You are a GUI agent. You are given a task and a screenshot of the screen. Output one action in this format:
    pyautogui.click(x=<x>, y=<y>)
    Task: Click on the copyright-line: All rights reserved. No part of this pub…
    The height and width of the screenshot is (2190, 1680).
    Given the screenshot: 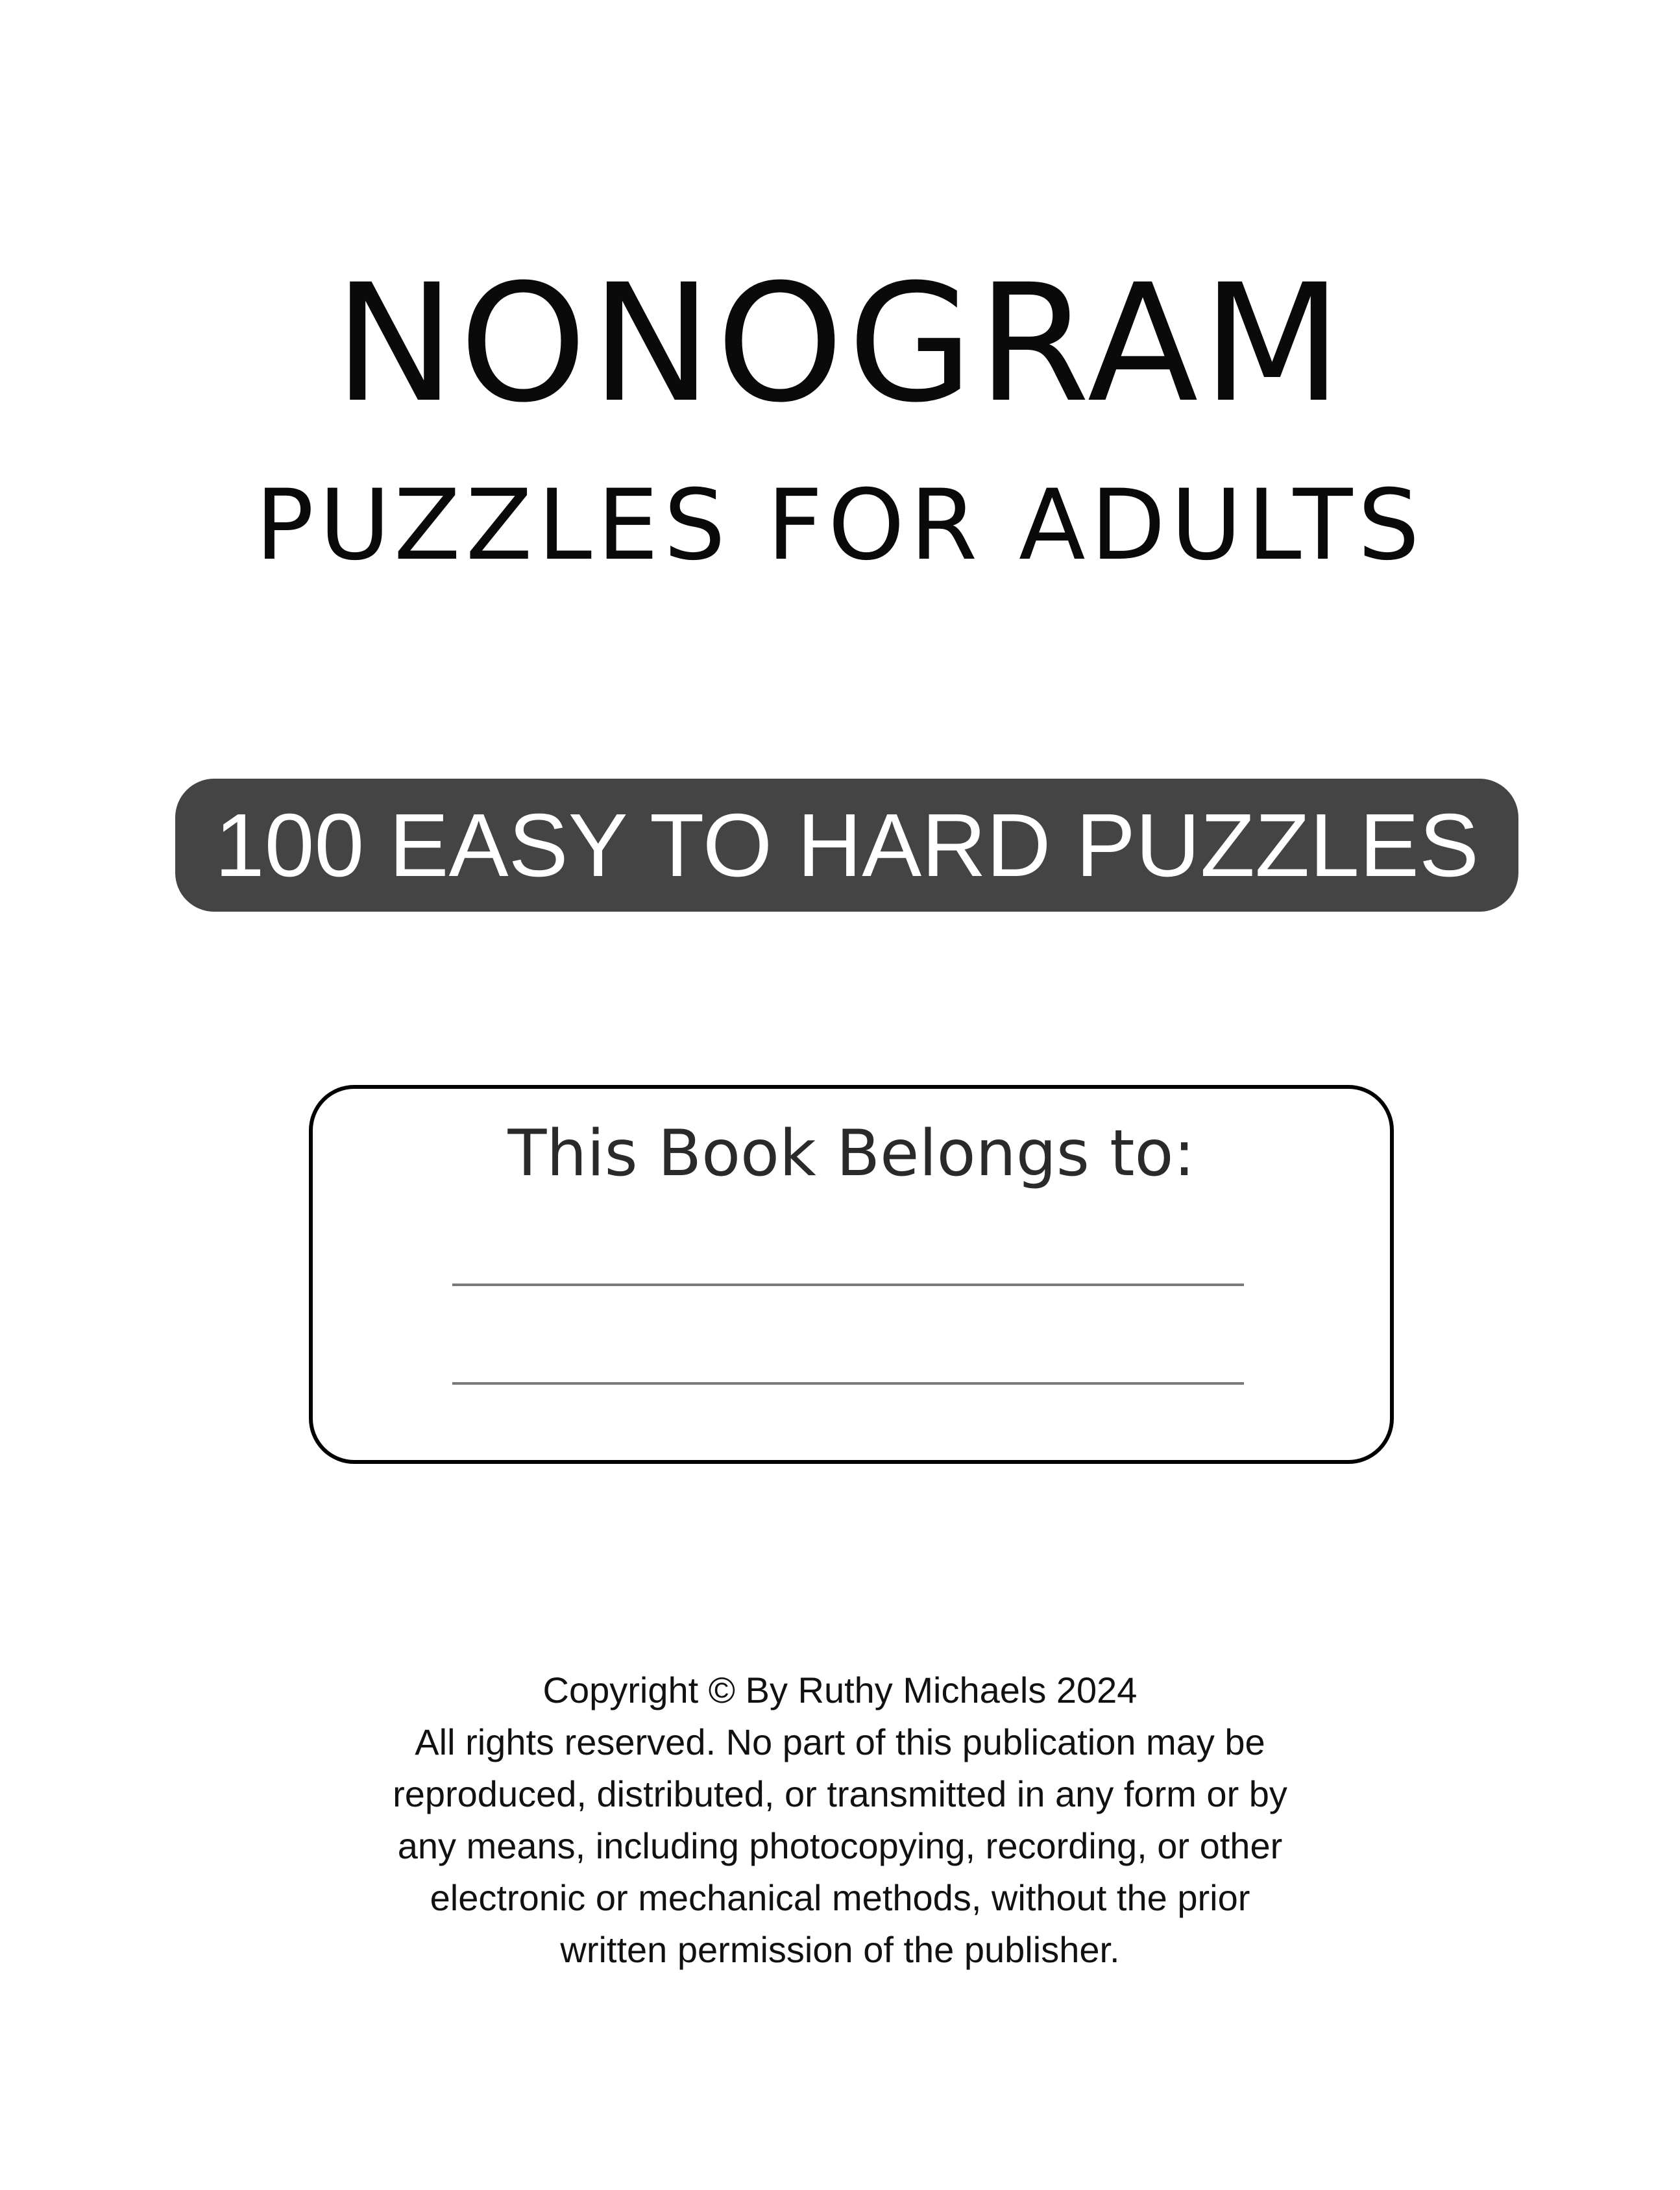 What is the action you would take?
    pyautogui.click(x=840, y=1742)
    